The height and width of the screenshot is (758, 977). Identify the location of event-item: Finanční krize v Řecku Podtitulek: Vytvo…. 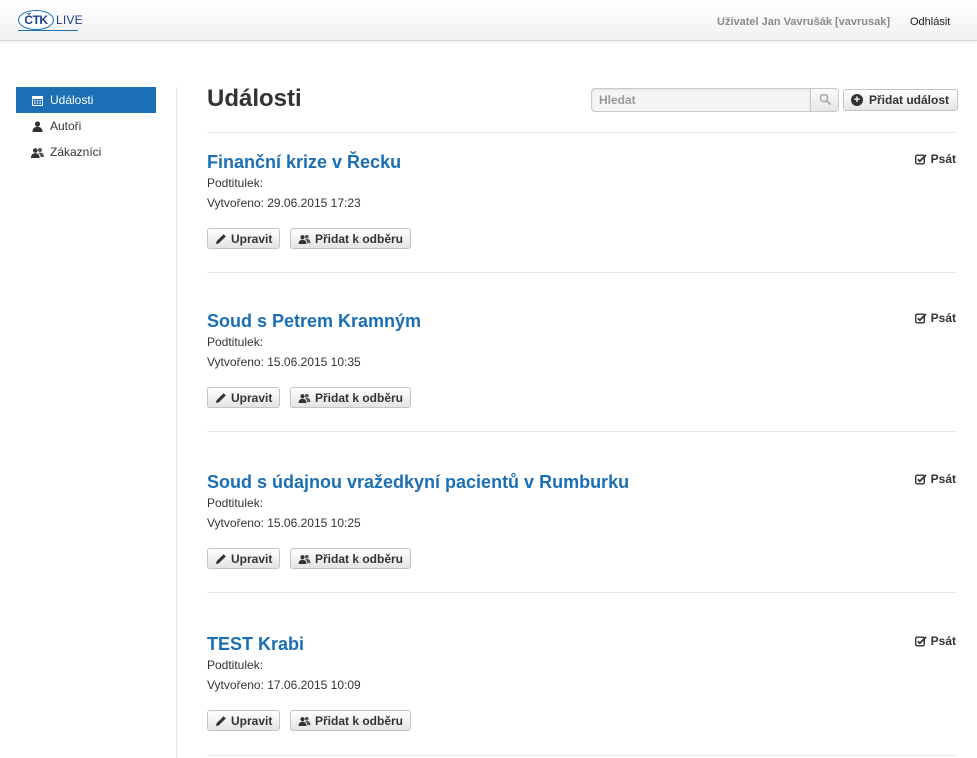
(581, 207).